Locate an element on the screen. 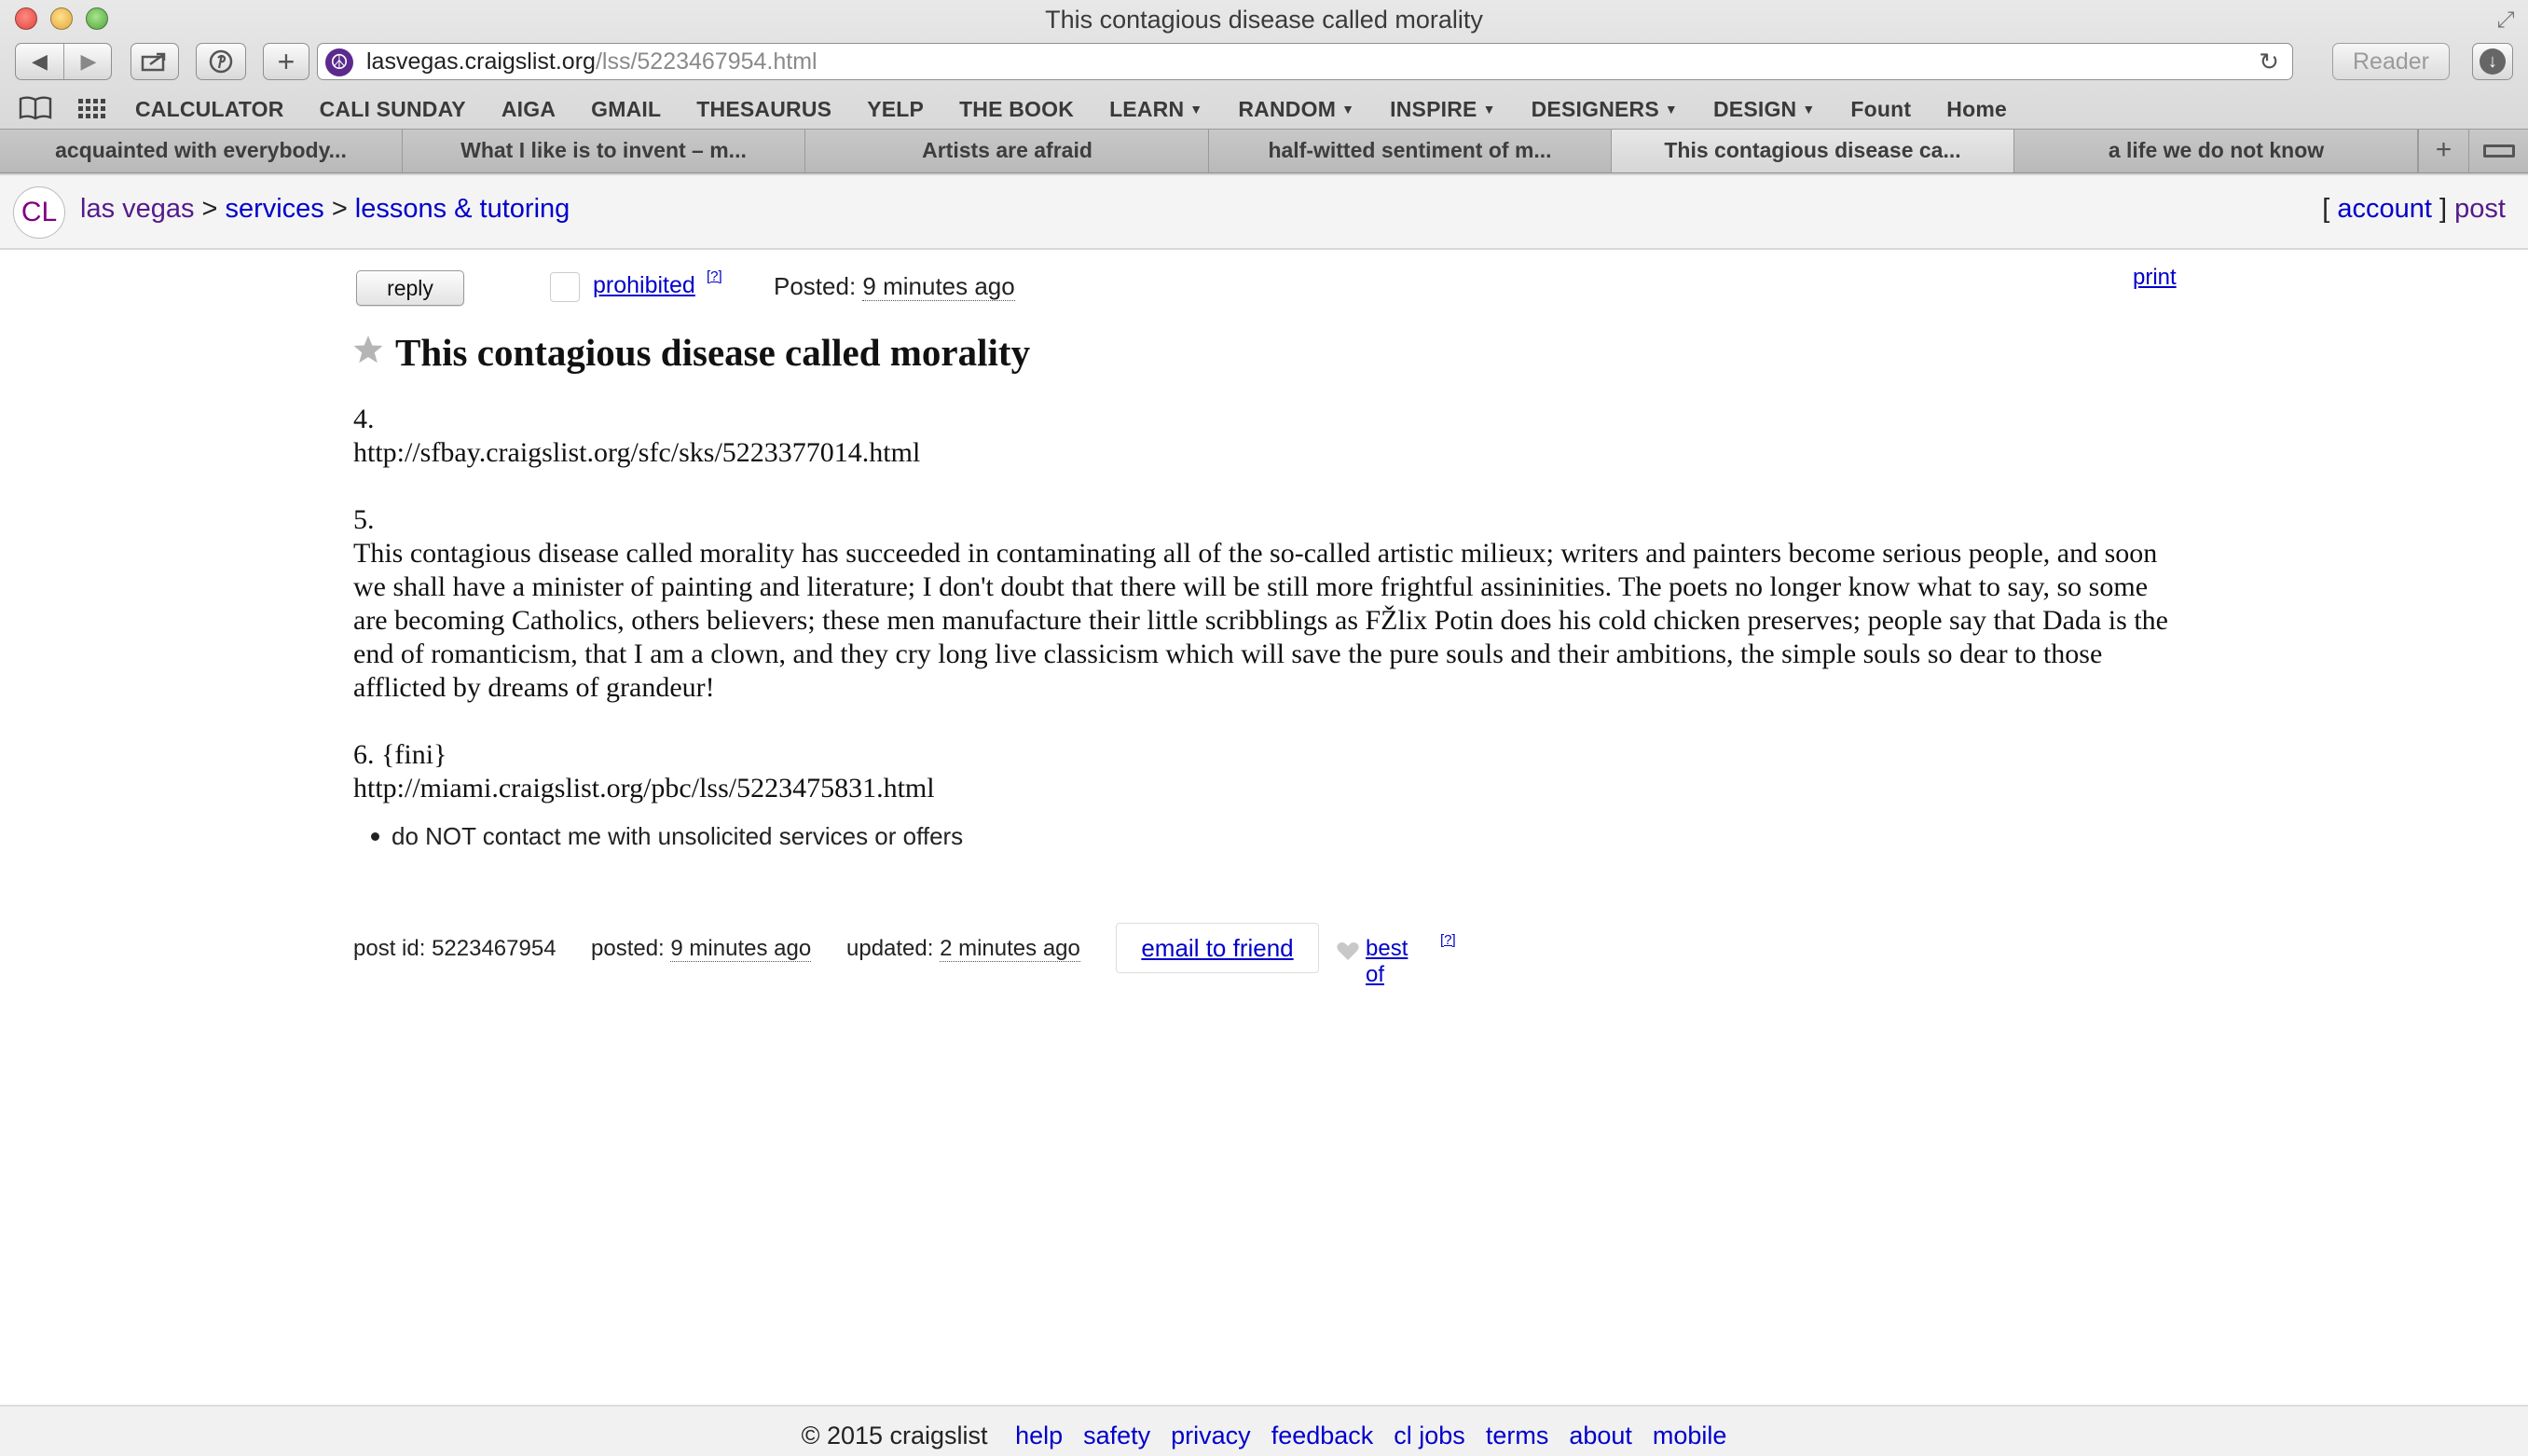 This screenshot has width=2528, height=1456. bookmark-item: YELP is located at coordinates (895, 109).